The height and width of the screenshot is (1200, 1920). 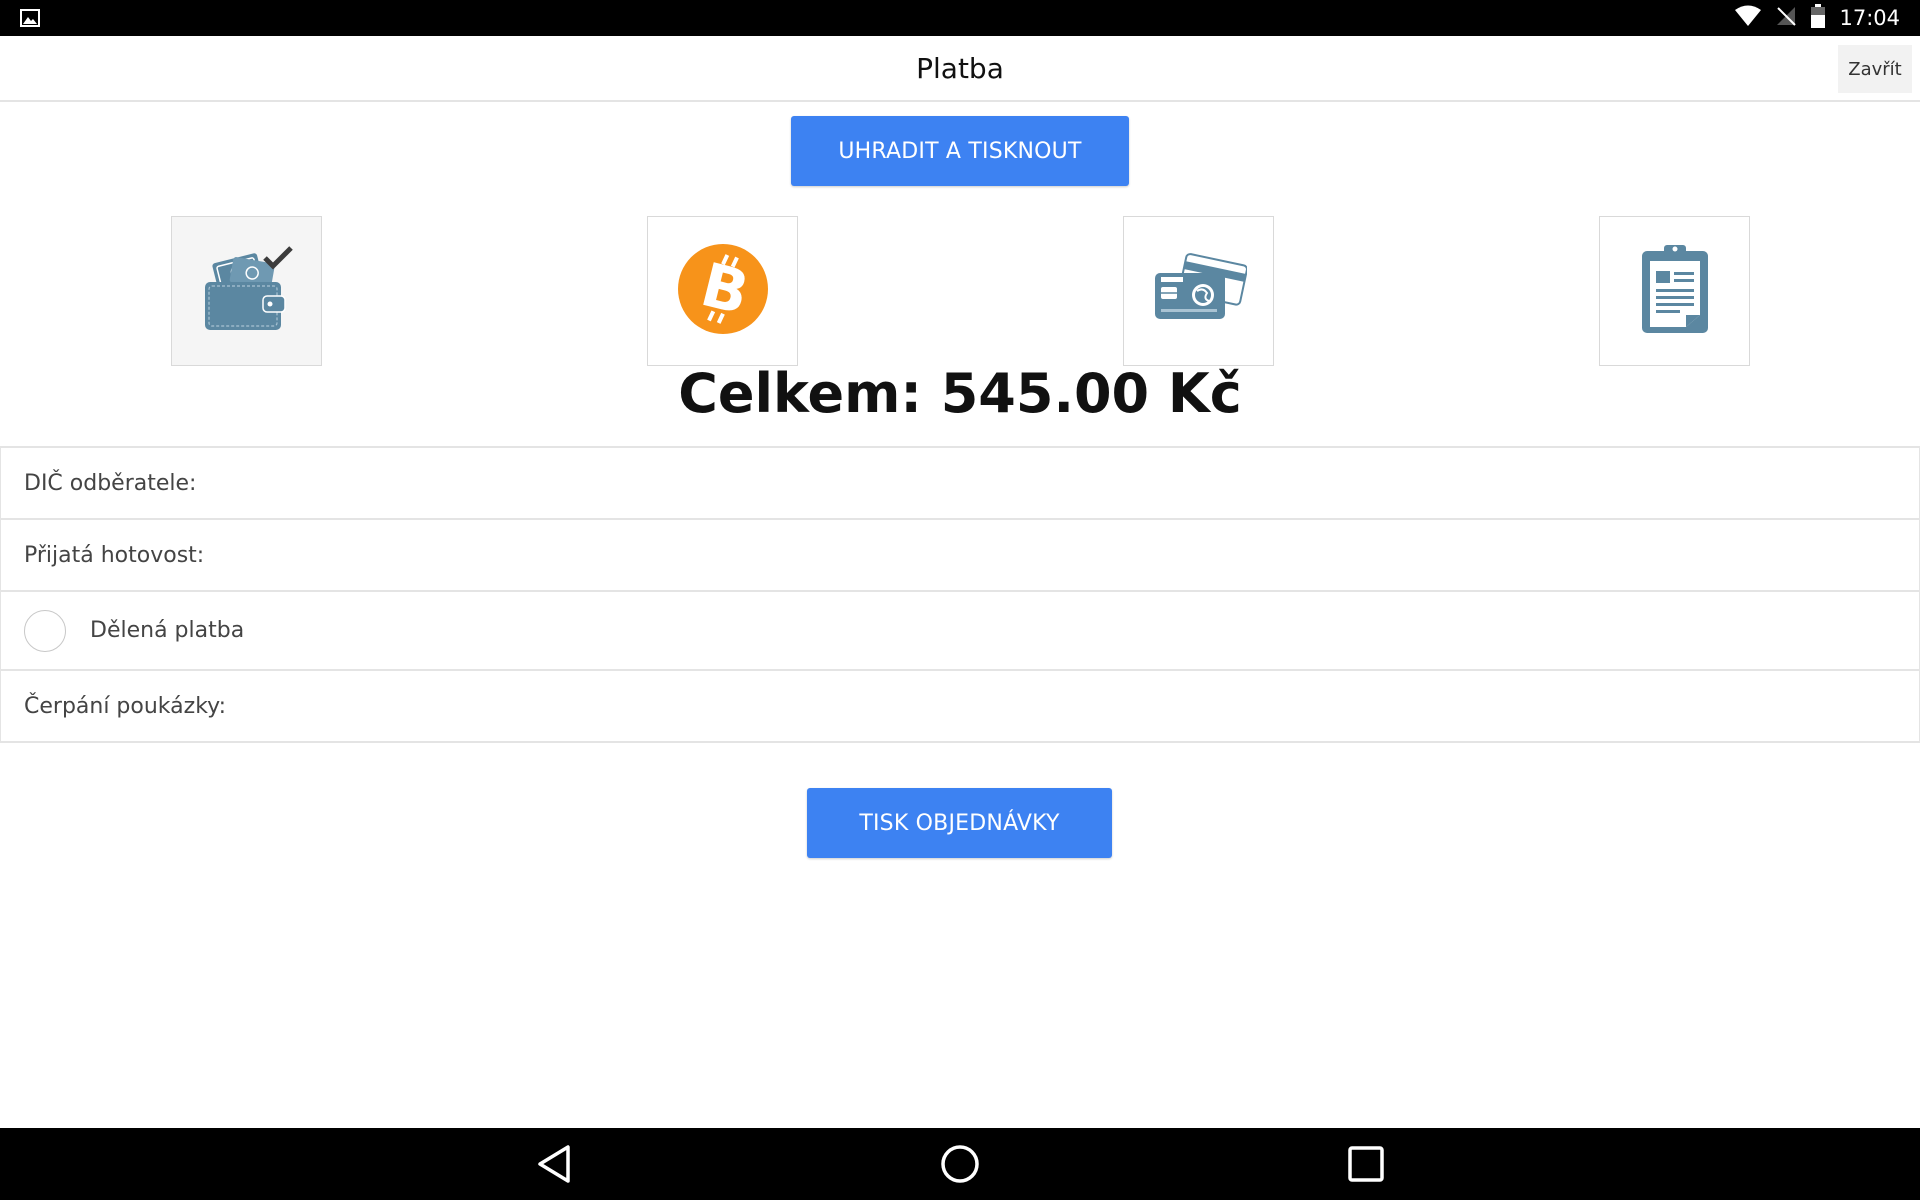 I want to click on voucher-row: Čerpání poukázky:, so click(x=960, y=707).